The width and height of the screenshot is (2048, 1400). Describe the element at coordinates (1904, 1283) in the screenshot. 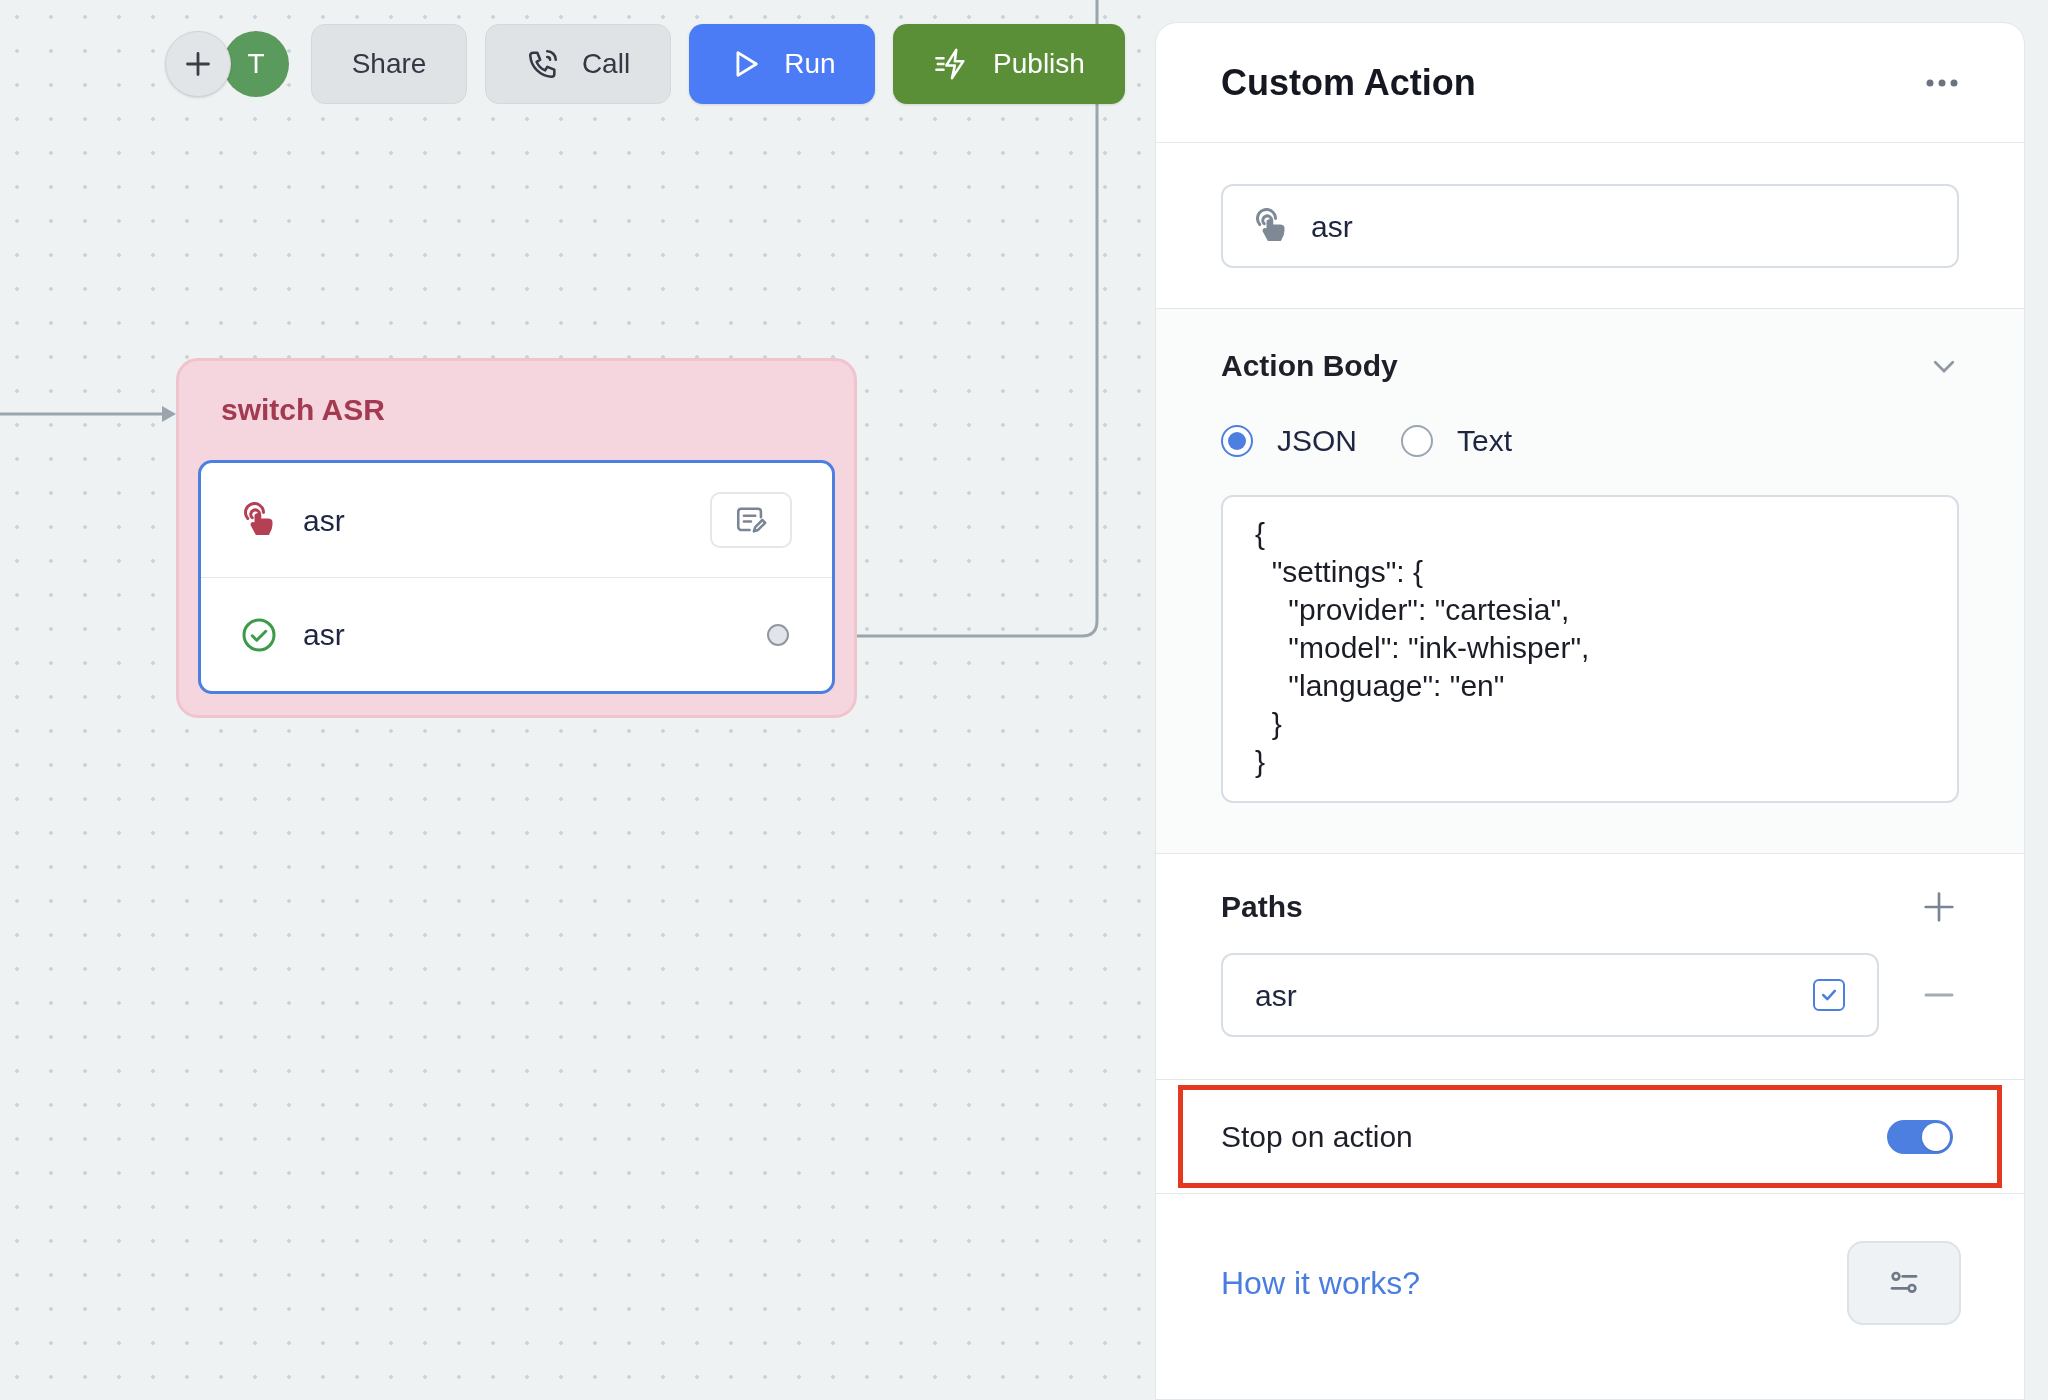

I see `settings-button` at that location.